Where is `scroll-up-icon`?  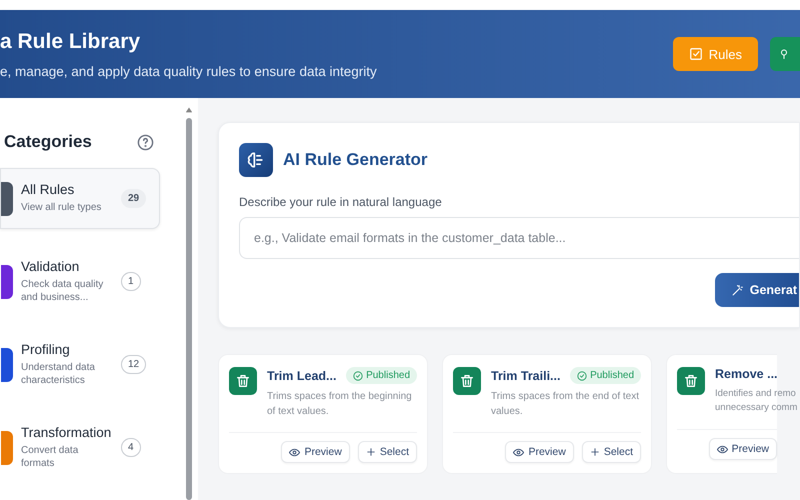
scroll-up-icon is located at coordinates (189, 110).